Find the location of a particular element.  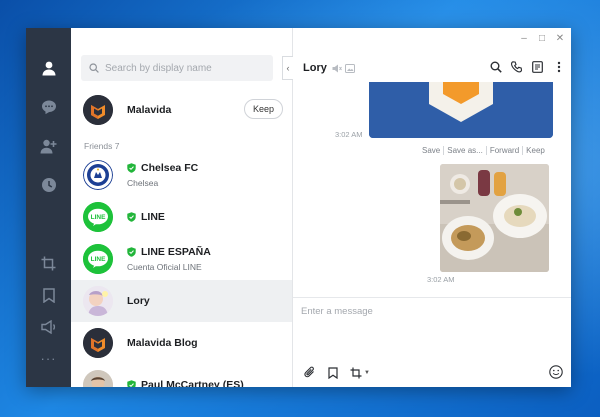

window-controls: – □ ✕ is located at coordinates (542, 38).